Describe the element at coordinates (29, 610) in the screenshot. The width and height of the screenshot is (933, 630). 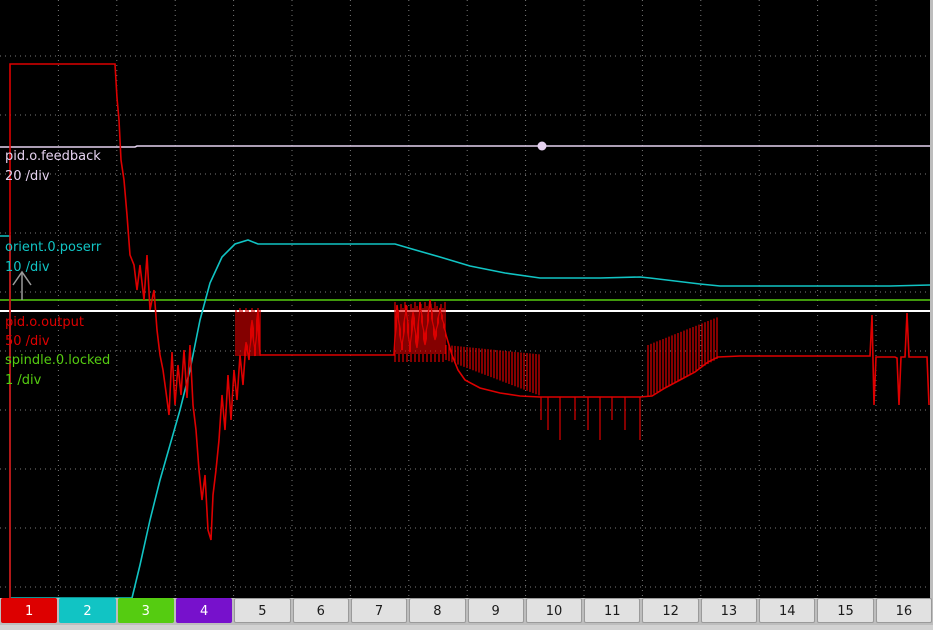
I see `channel-button-1: 1` at that location.